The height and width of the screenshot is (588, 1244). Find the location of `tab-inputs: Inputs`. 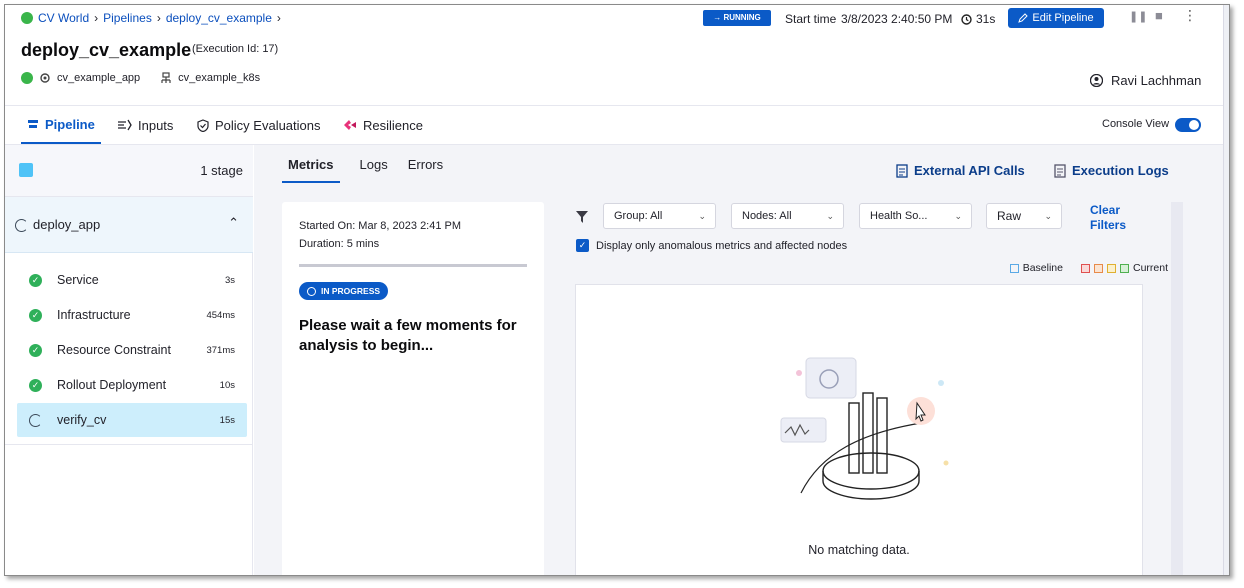

tab-inputs: Inputs is located at coordinates (145, 125).